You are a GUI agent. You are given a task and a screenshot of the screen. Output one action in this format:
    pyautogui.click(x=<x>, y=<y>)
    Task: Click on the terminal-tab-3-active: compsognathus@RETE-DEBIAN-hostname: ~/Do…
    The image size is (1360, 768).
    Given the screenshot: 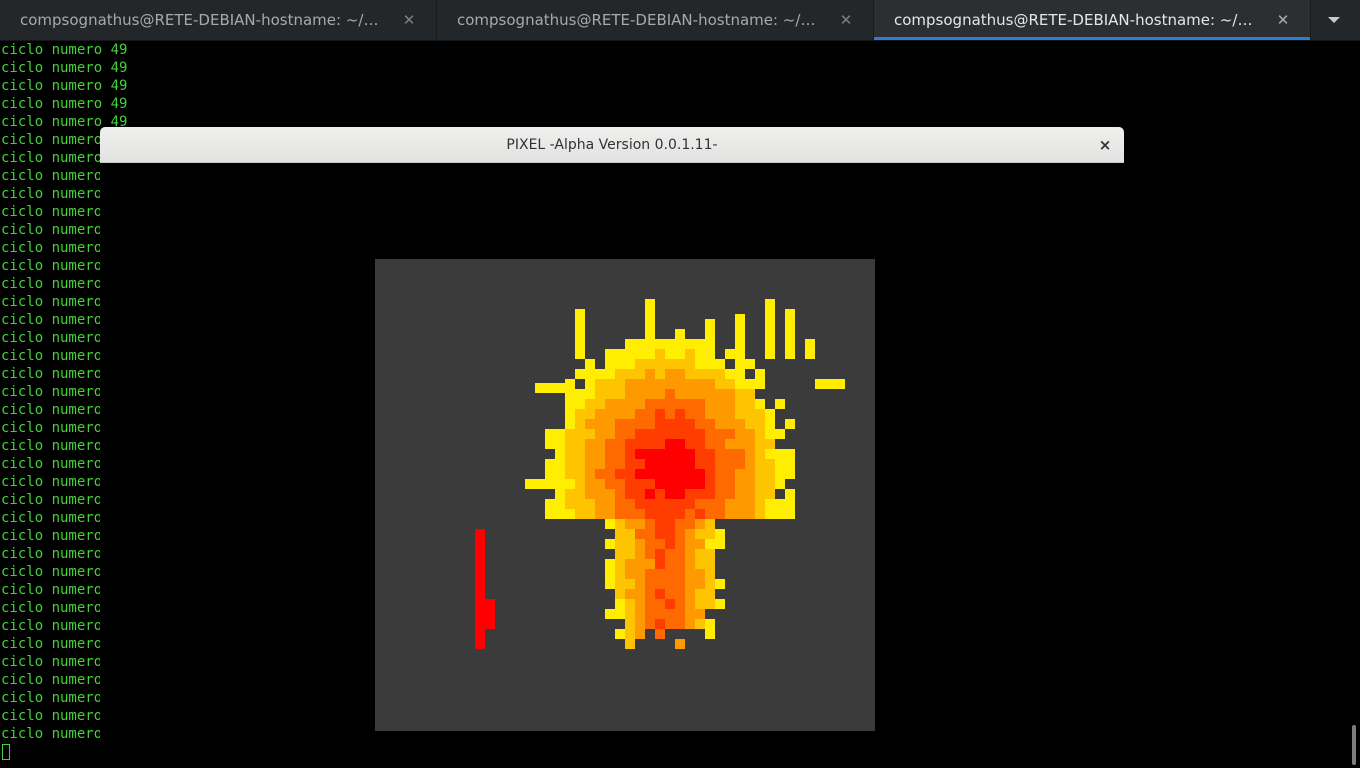 What is the action you would take?
    pyautogui.click(x=1092, y=20)
    